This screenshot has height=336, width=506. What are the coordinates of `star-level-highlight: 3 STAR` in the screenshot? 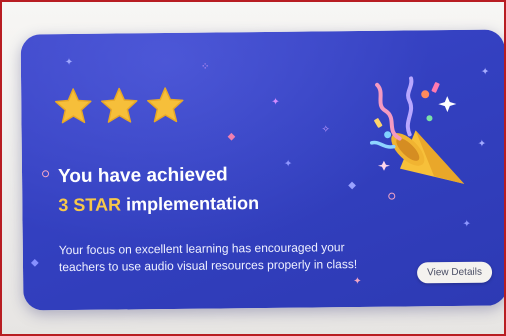 It's located at (90, 205).